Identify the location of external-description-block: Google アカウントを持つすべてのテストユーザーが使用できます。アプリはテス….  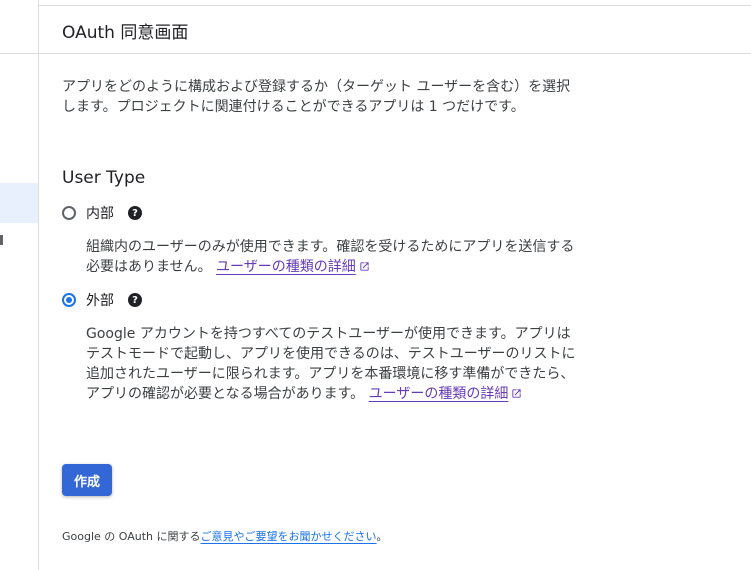
(333, 364).